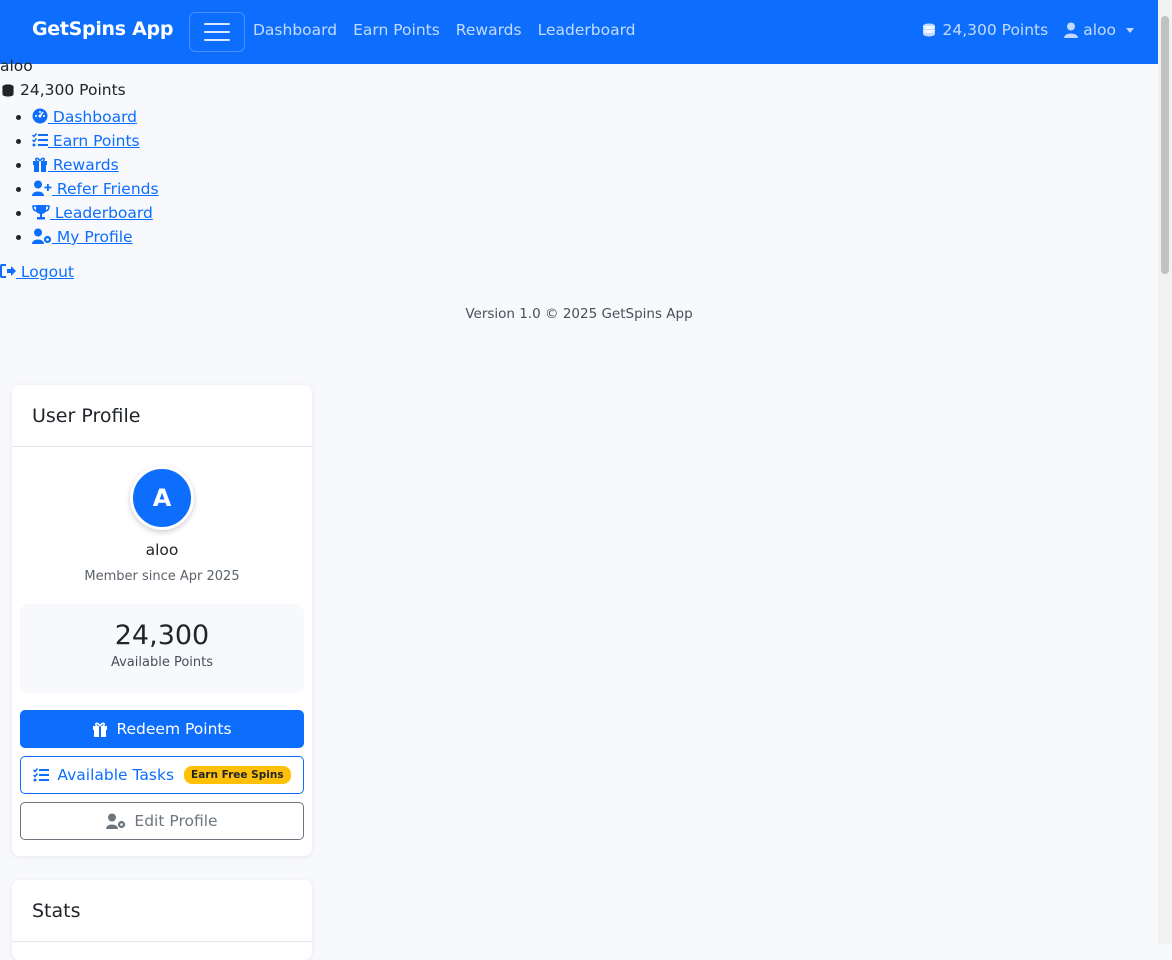 Image resolution: width=1172 pixels, height=960 pixels. I want to click on stats-card: Stats, so click(162, 920).